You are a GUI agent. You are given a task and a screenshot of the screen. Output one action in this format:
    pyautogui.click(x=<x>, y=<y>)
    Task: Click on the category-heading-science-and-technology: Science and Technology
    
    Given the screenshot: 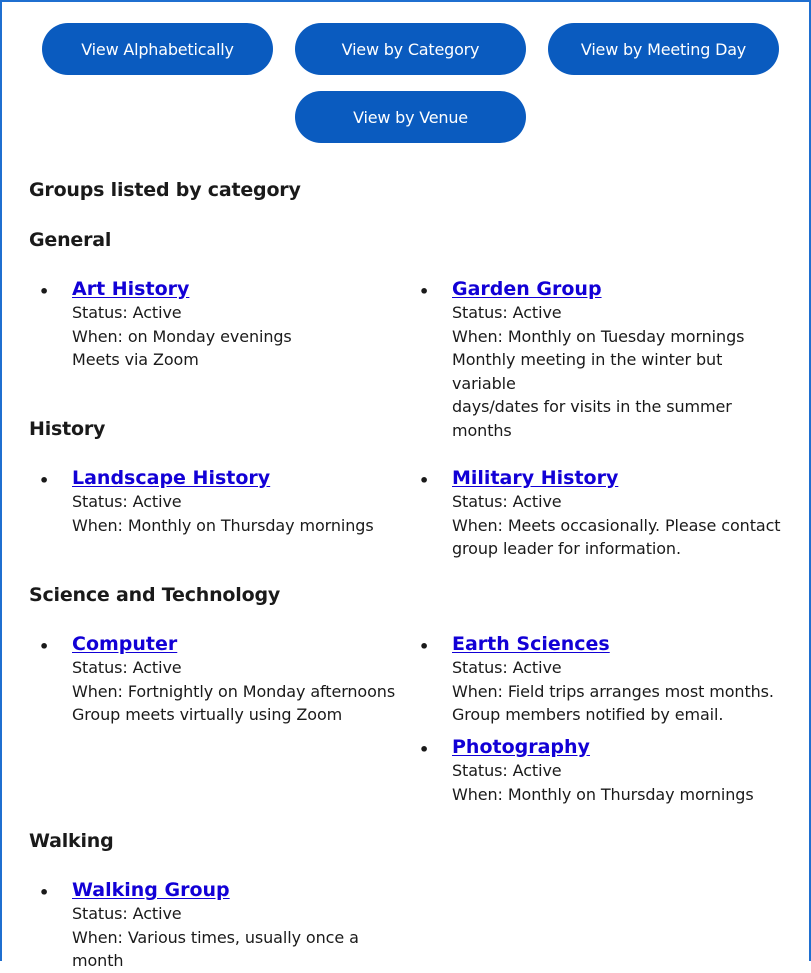 What is the action you would take?
    pyautogui.click(x=155, y=595)
    